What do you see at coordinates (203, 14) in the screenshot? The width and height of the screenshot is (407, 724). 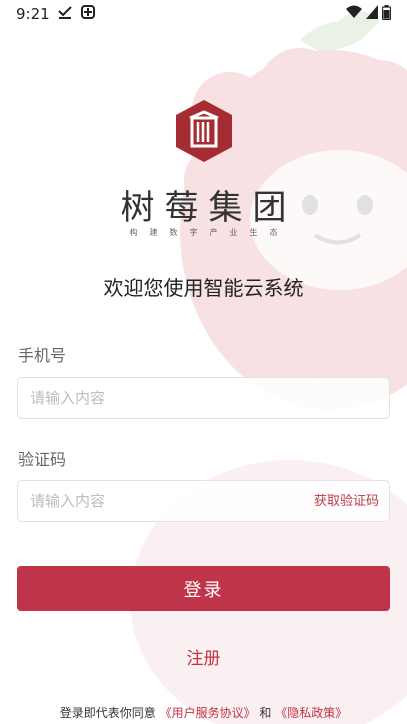 I see `status-bar: 9:21` at bounding box center [203, 14].